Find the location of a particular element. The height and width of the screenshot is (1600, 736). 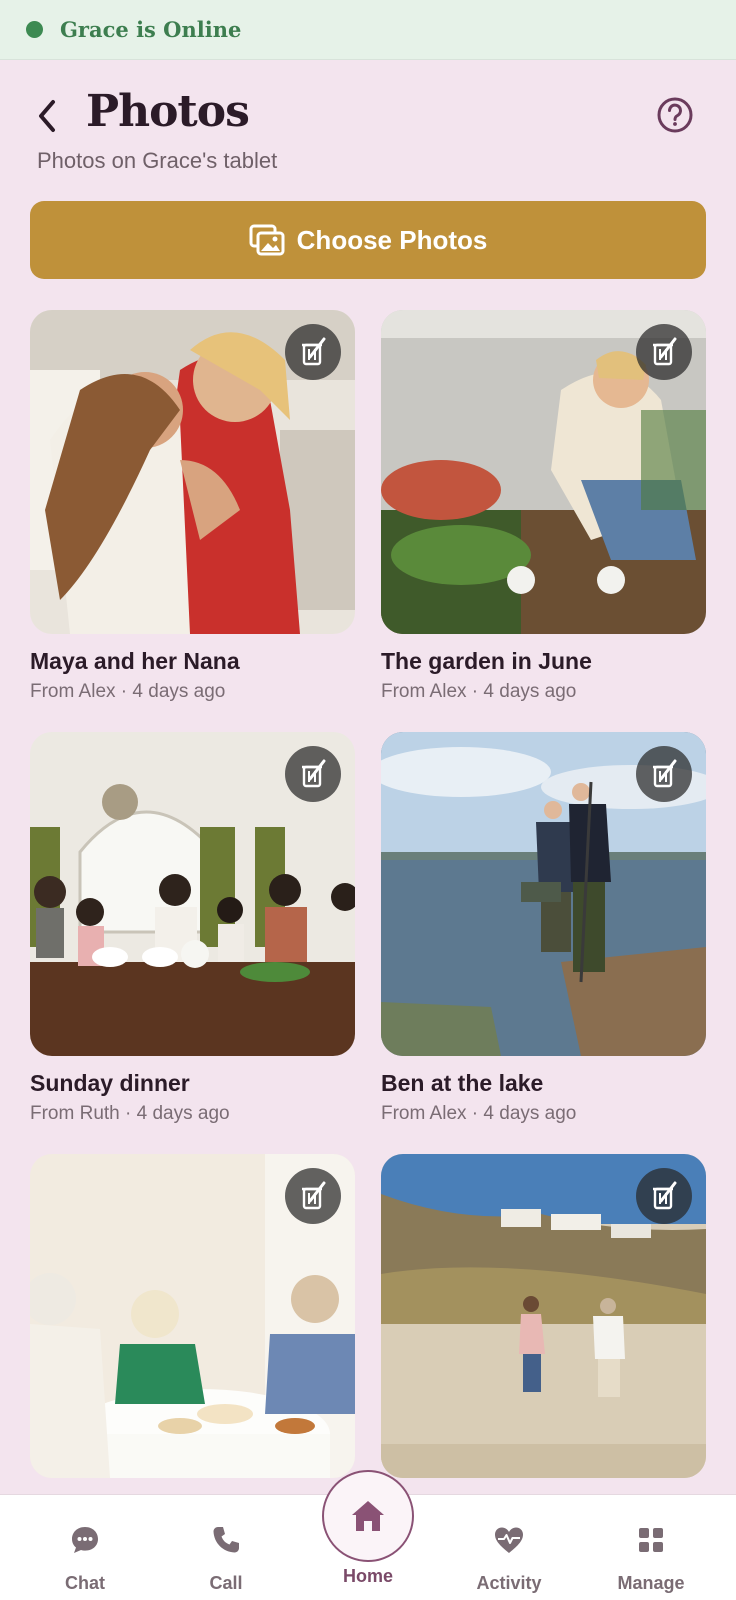

grid-icon is located at coordinates (651, 1540).